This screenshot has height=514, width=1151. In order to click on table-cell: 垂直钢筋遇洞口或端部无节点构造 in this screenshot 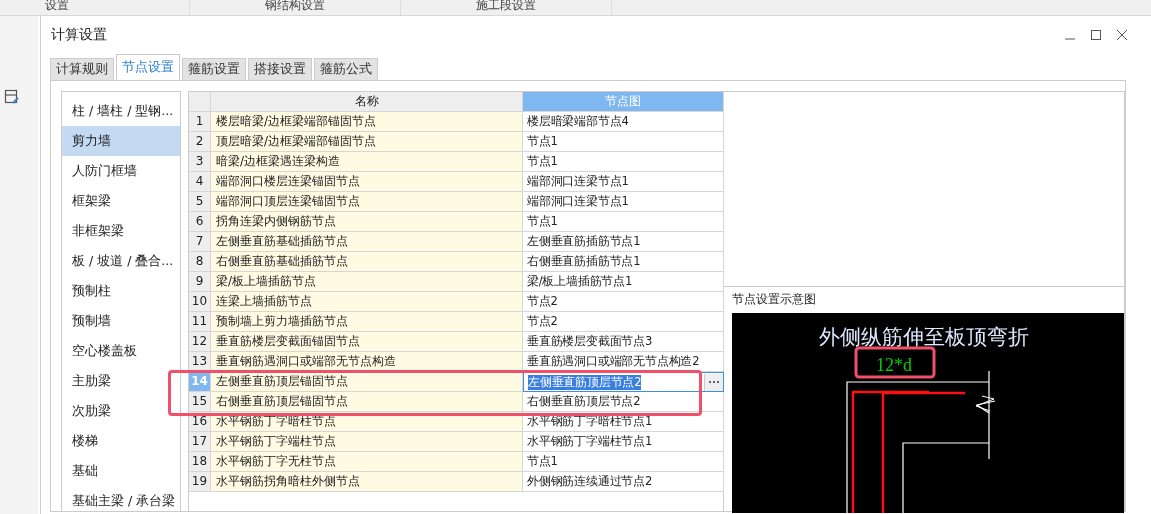, I will do `click(367, 362)`.